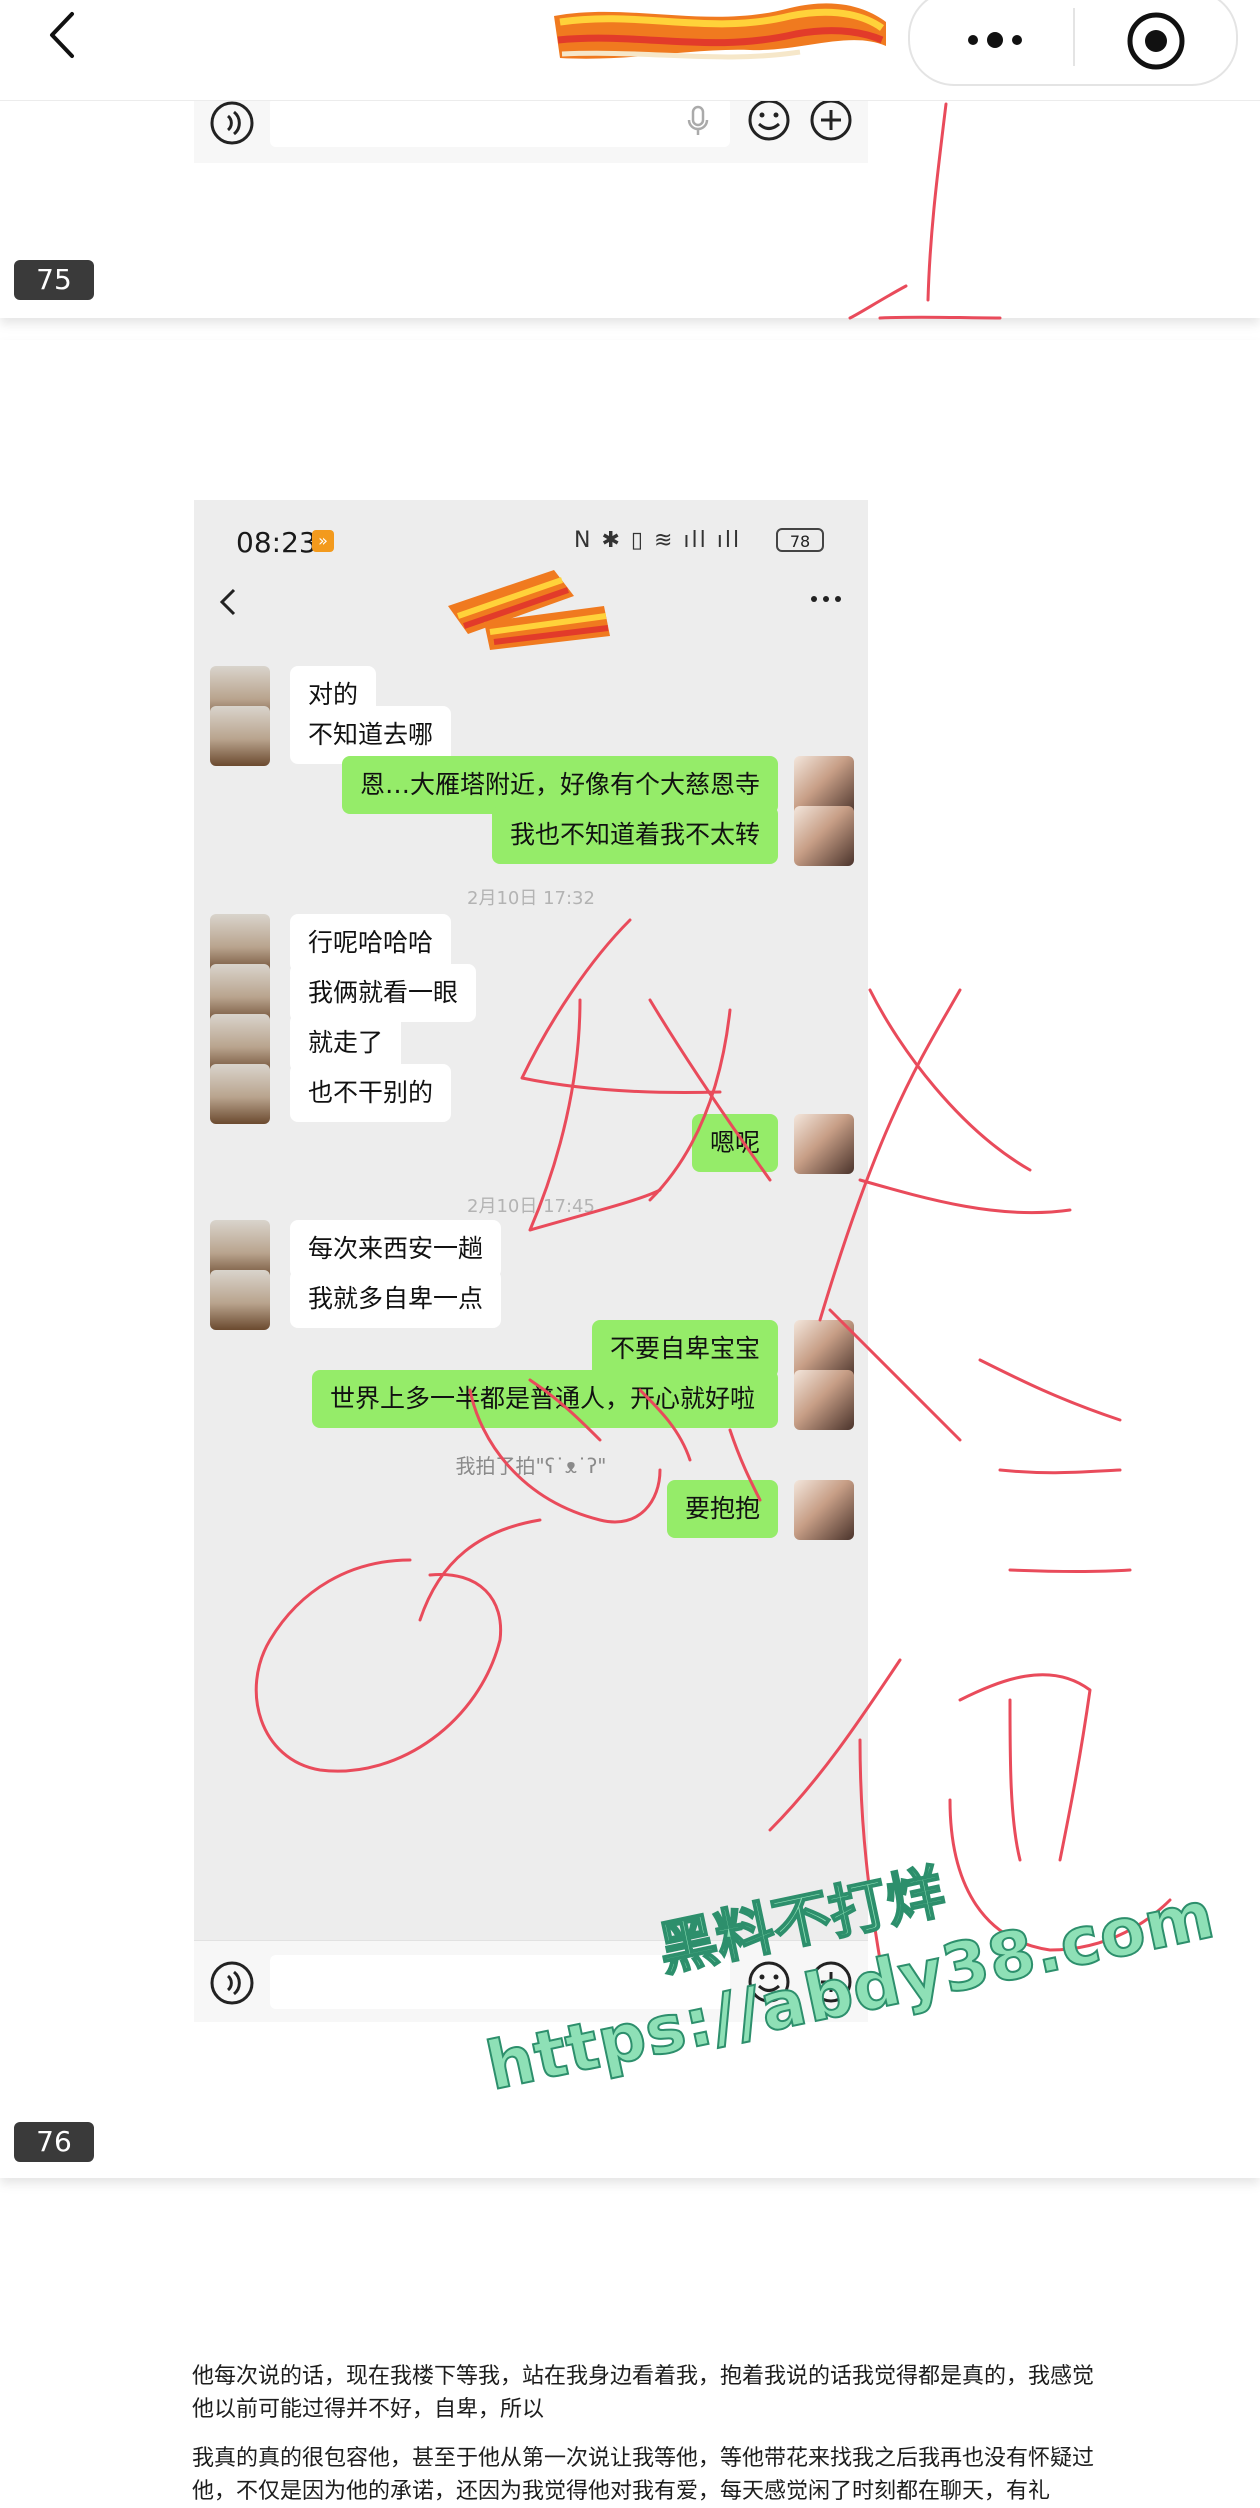 This screenshot has height=2508, width=1260. I want to click on notification-icon: », so click(323, 541).